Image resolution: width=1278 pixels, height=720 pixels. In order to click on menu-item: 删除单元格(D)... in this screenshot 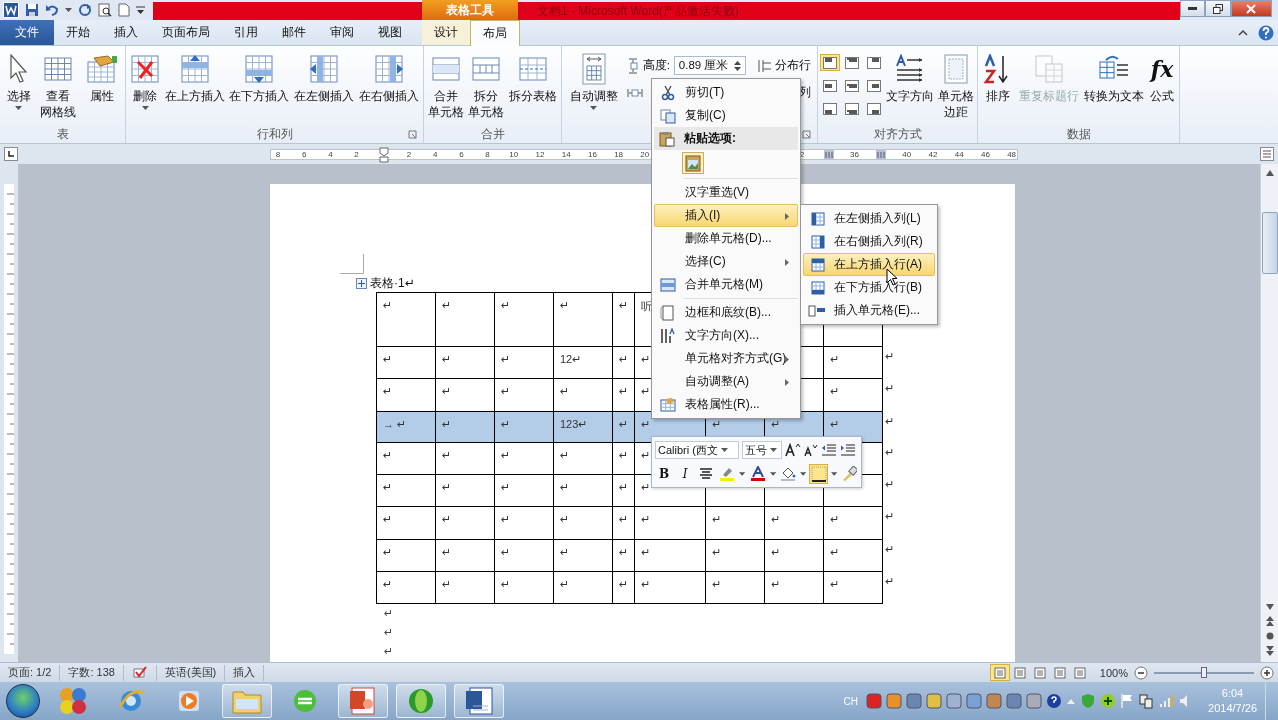, I will do `click(726, 238)`.